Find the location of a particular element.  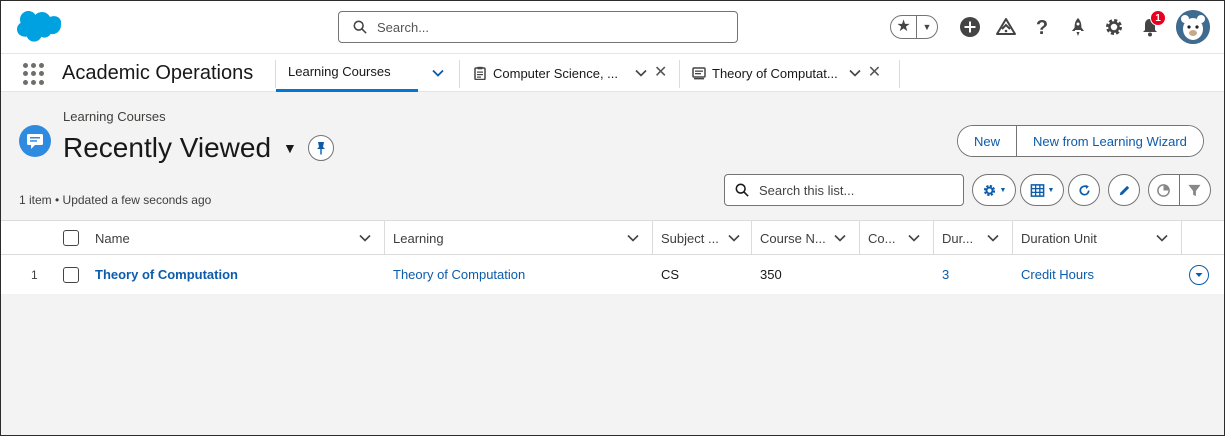

list-search is located at coordinates (844, 190).